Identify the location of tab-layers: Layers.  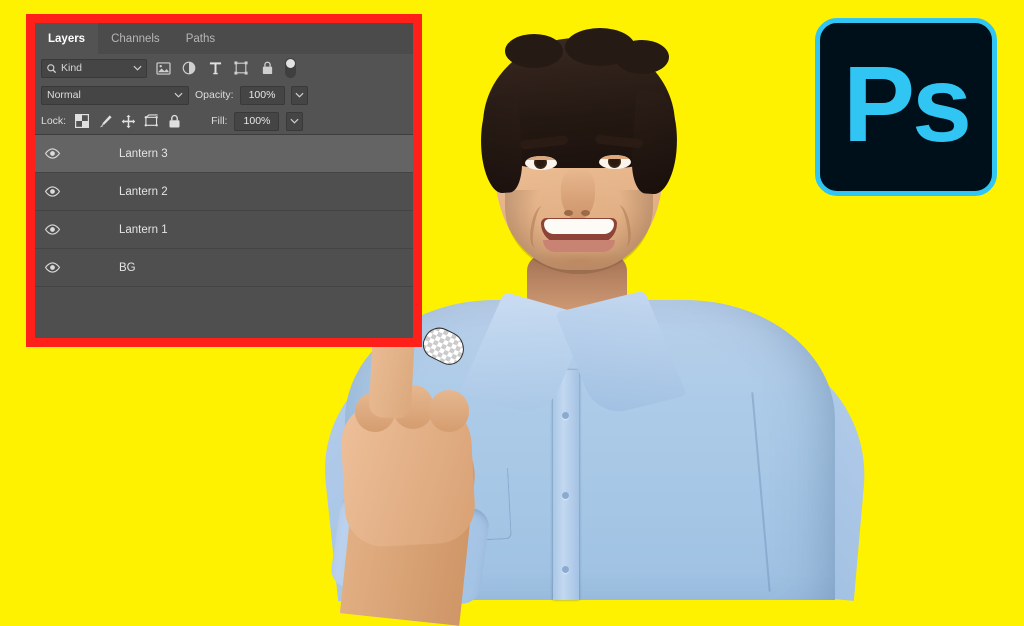
(67, 38).